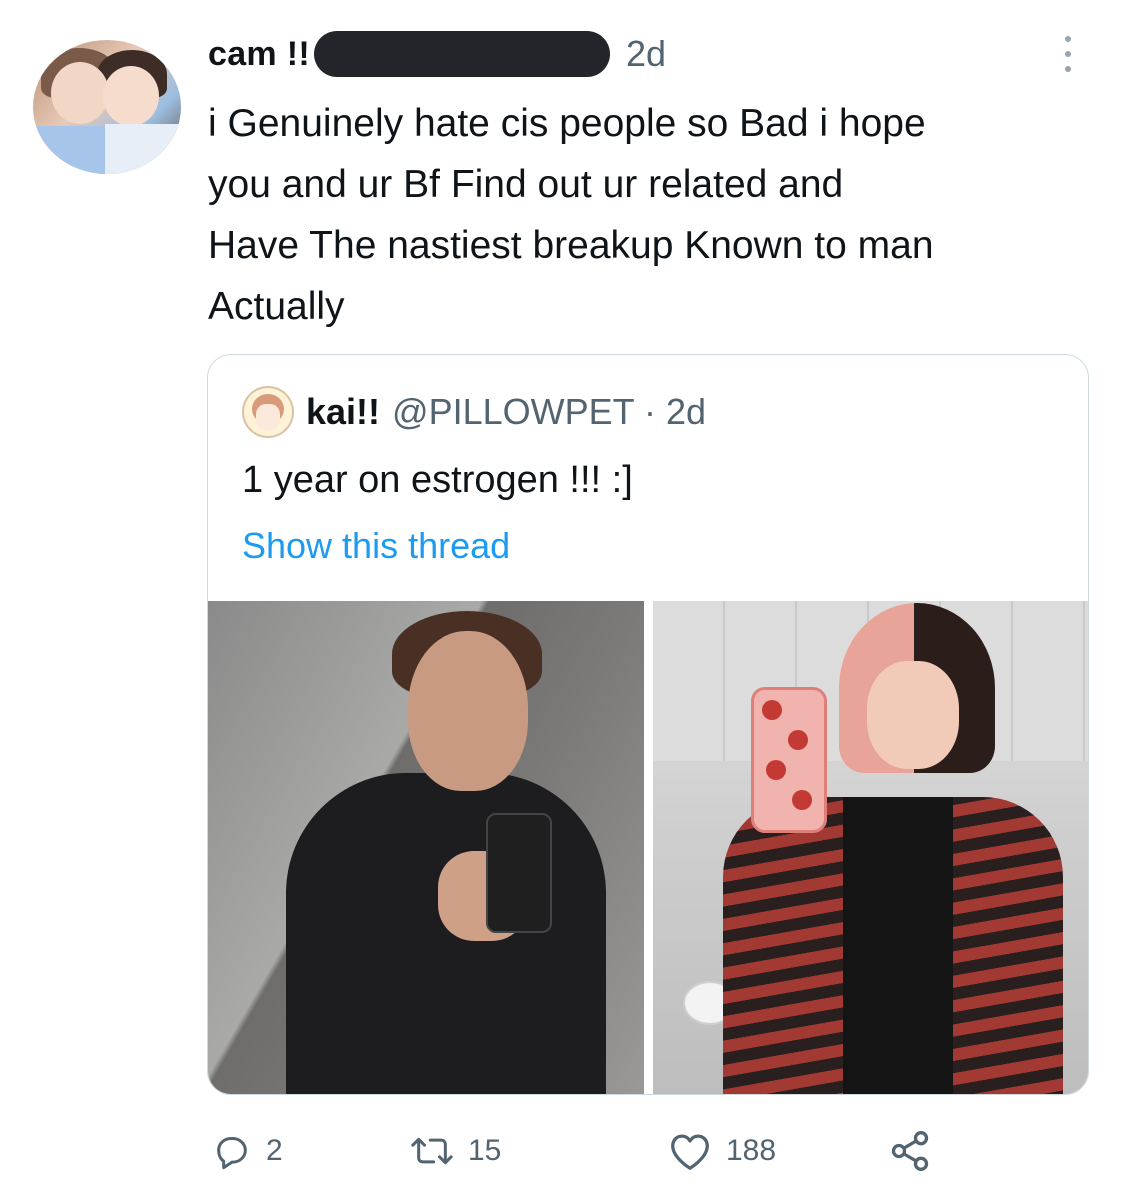  Describe the element at coordinates (646, 54) in the screenshot. I see `tweet-timestamp: 2d` at that location.